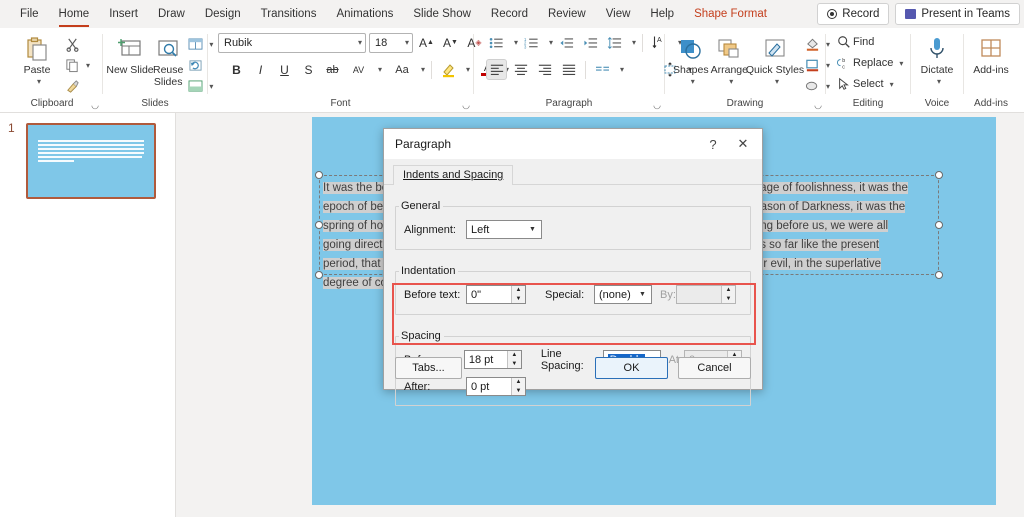  What do you see at coordinates (340, 103) in the screenshot?
I see `font-group-label: Font` at bounding box center [340, 103].